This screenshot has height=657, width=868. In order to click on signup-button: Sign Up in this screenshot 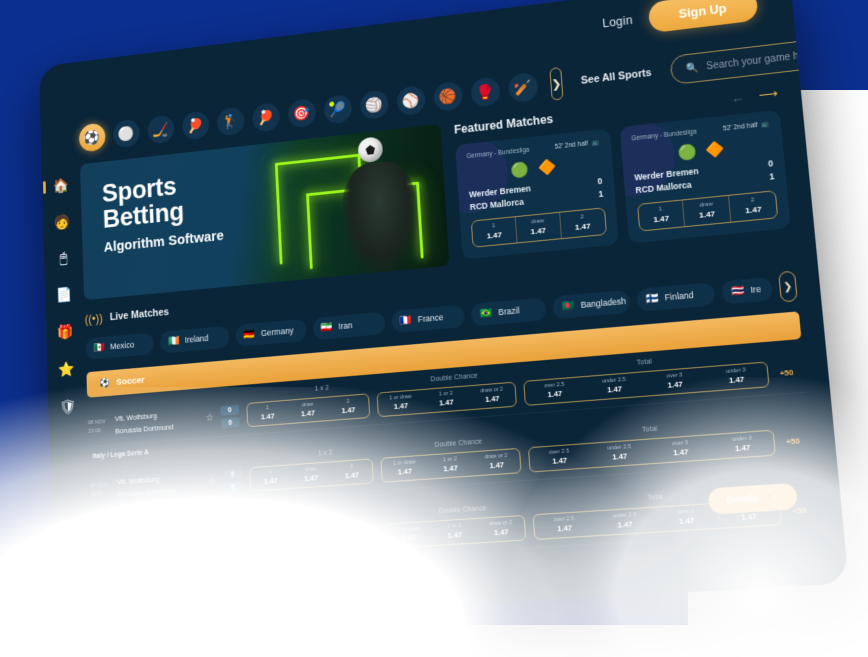, I will do `click(703, 17)`.